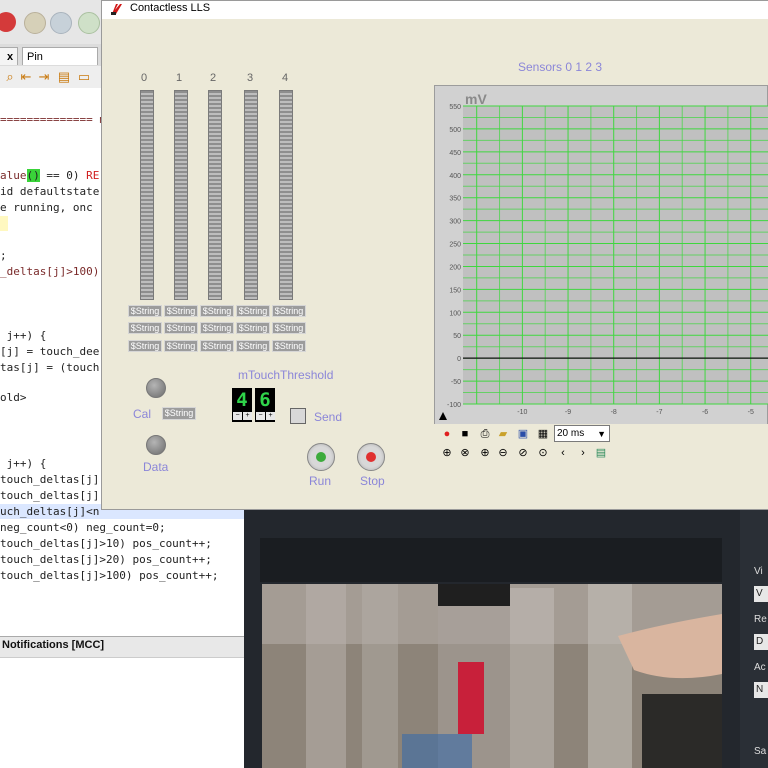  What do you see at coordinates (321, 457) in the screenshot?
I see `run-button` at bounding box center [321, 457].